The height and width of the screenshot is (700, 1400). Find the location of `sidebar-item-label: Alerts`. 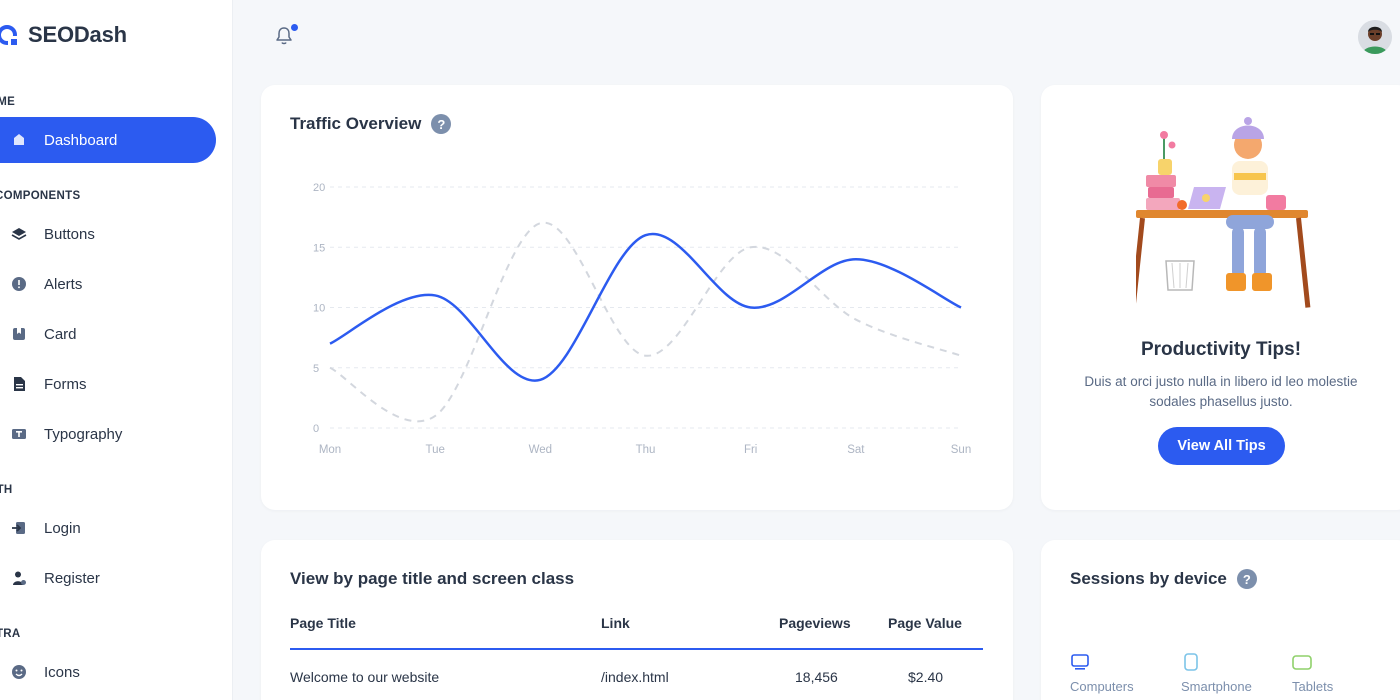

sidebar-item-label: Alerts is located at coordinates (63, 284).